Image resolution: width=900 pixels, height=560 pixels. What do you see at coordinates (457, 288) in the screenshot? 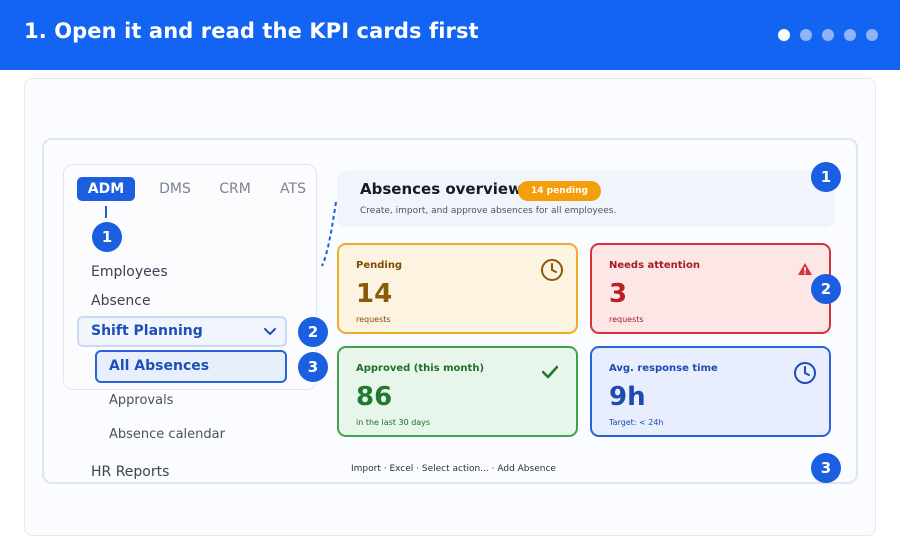
I see `kpi-card-pending: Pending 14 requests` at bounding box center [457, 288].